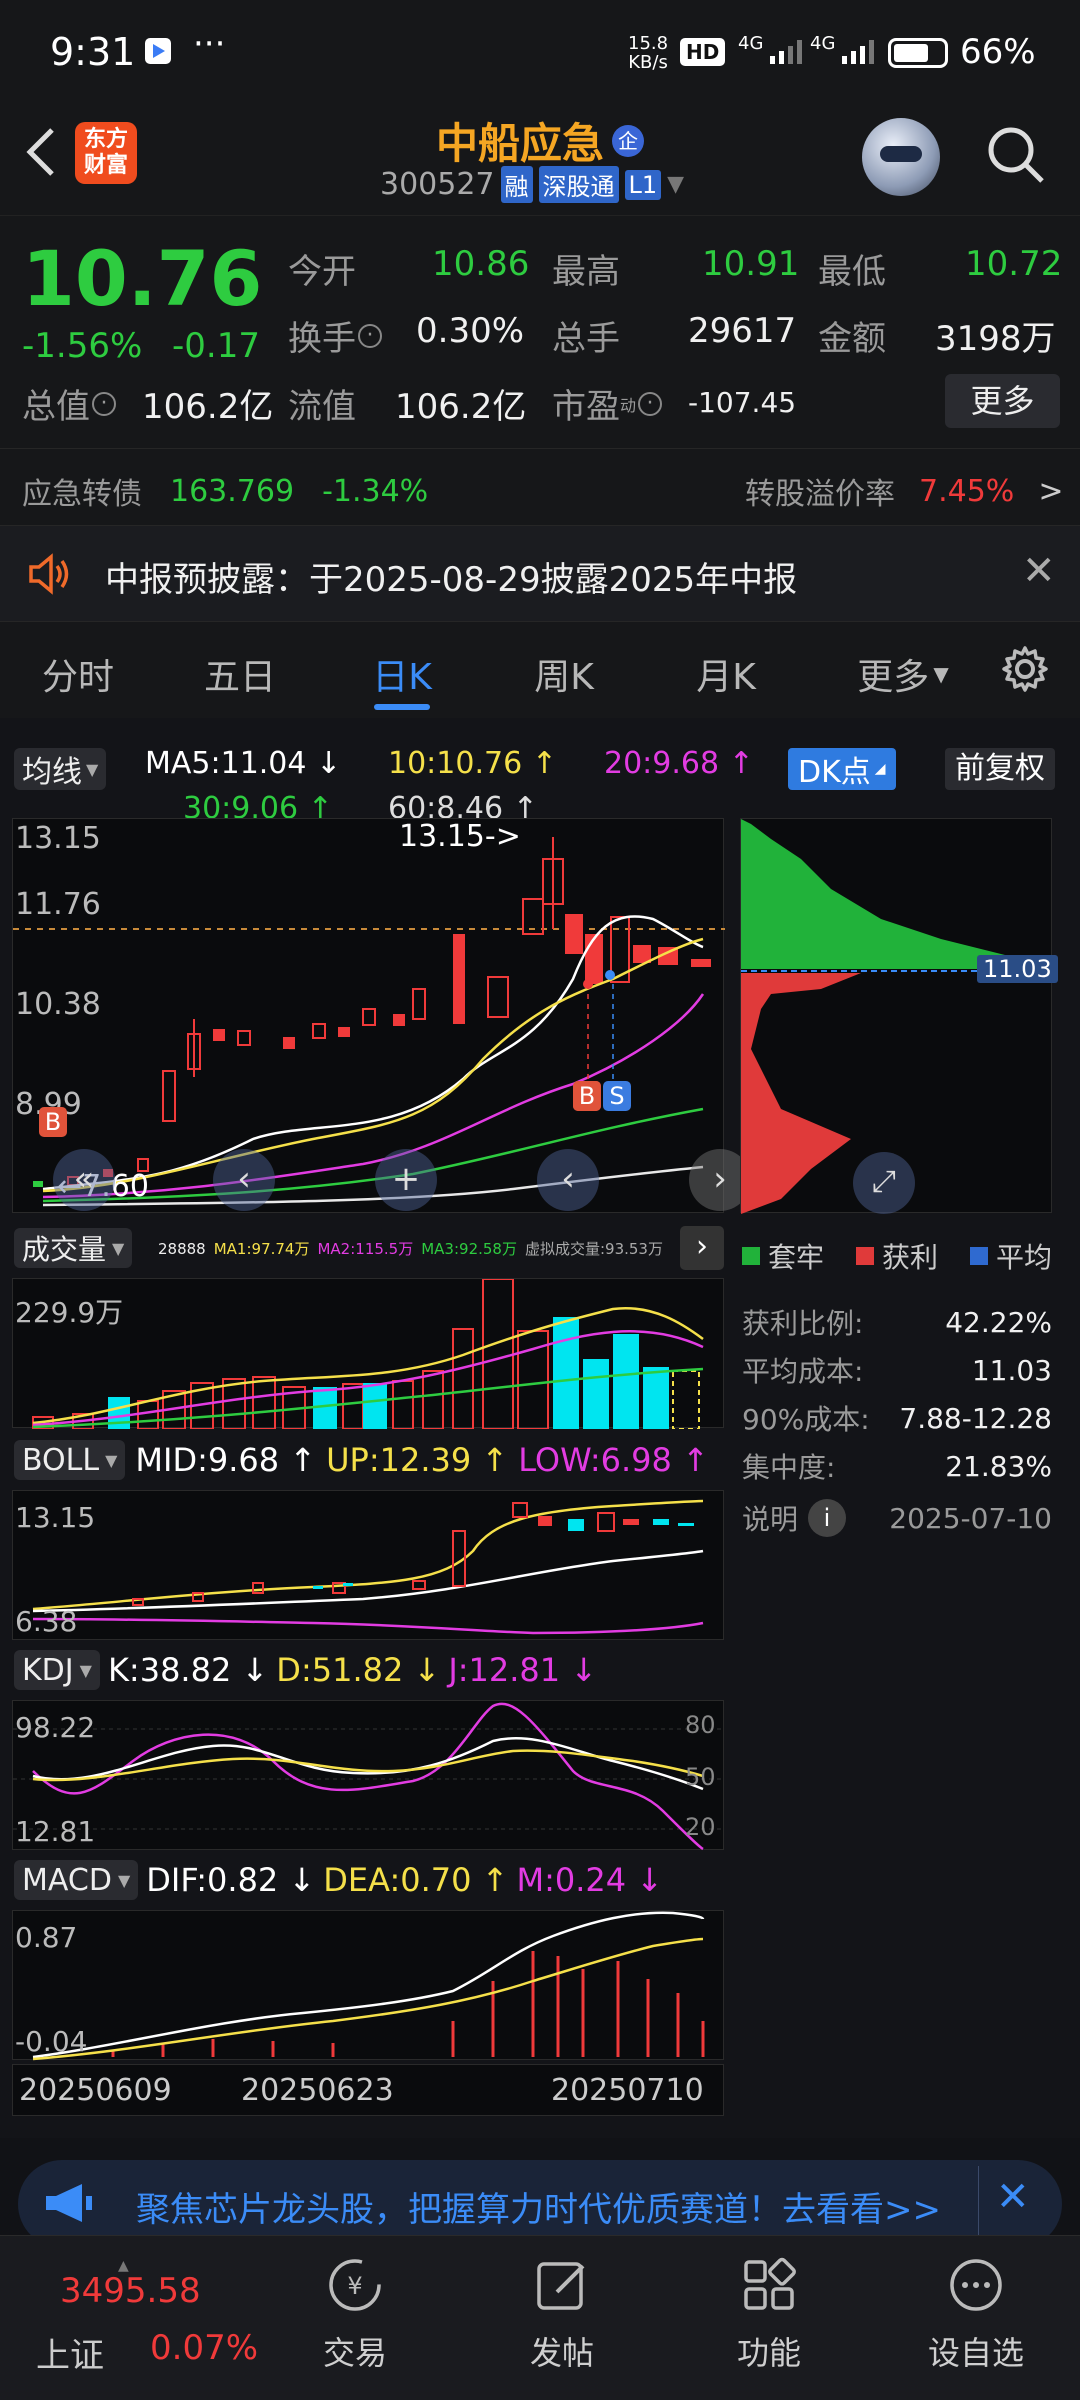 This screenshot has width=1080, height=2400. I want to click on high-label: 最高, so click(586, 272).